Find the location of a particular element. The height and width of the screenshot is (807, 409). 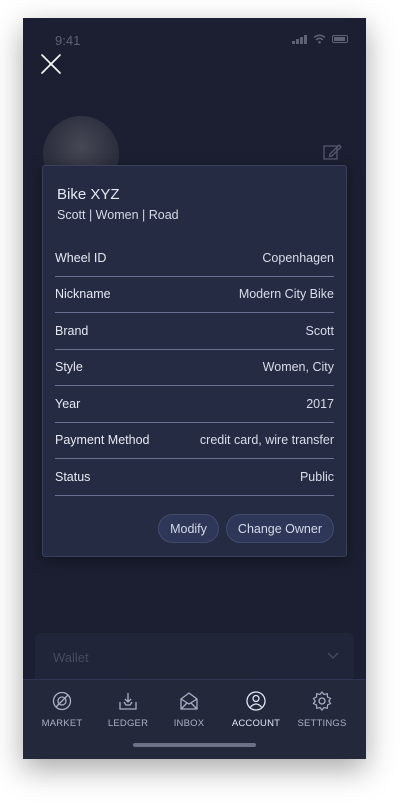

inbox-icon is located at coordinates (189, 701).